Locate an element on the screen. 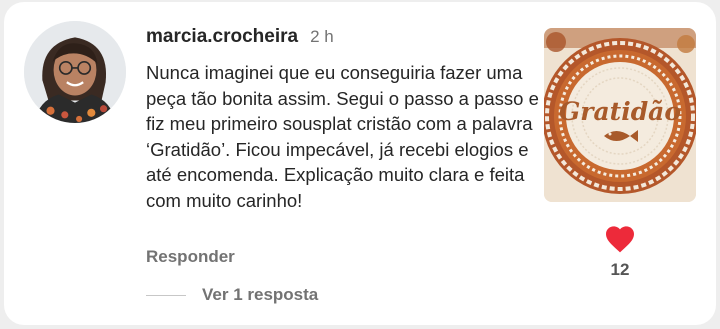 This screenshot has width=720, height=329. timestamp: 2 h is located at coordinates (322, 36).